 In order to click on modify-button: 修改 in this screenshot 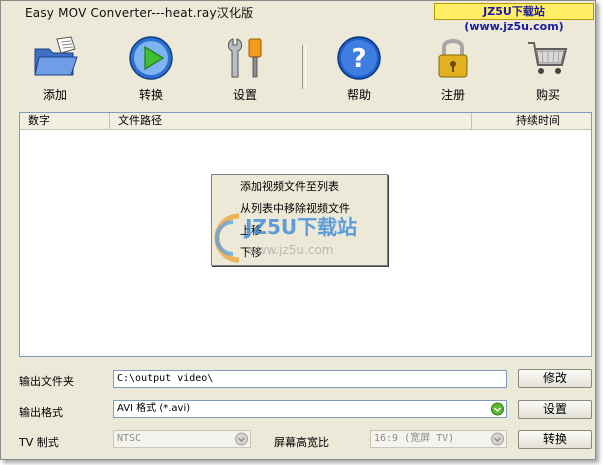, I will do `click(555, 378)`.